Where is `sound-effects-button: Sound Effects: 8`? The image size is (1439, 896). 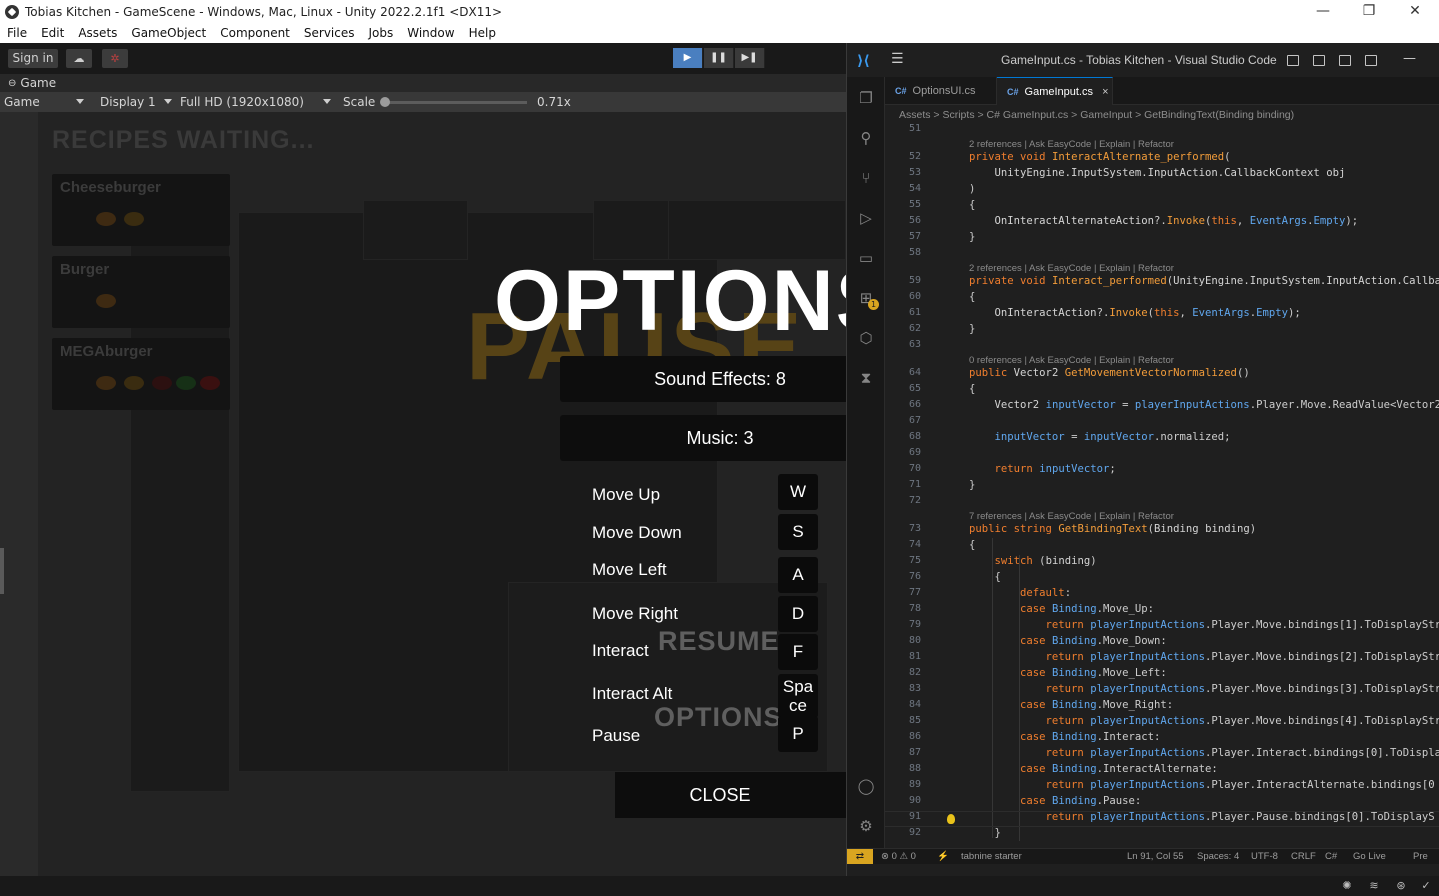 sound-effects-button: Sound Effects: 8 is located at coordinates (703, 379).